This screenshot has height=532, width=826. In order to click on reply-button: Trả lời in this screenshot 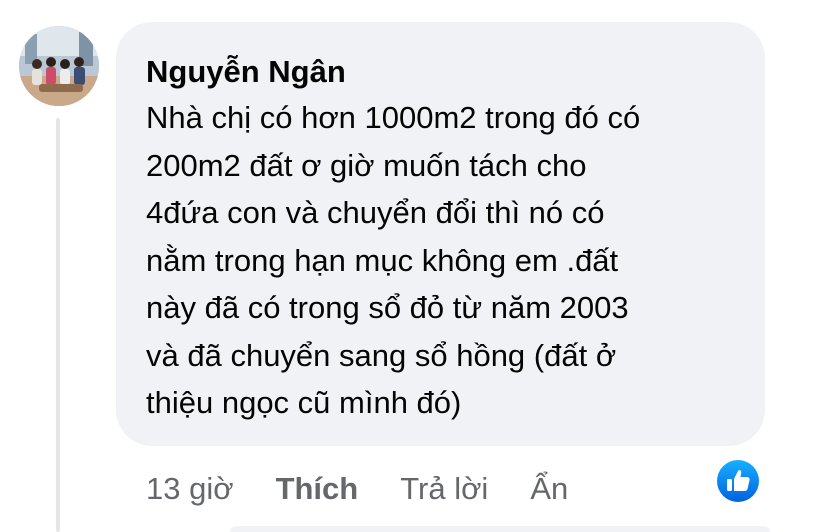, I will do `click(444, 489)`.